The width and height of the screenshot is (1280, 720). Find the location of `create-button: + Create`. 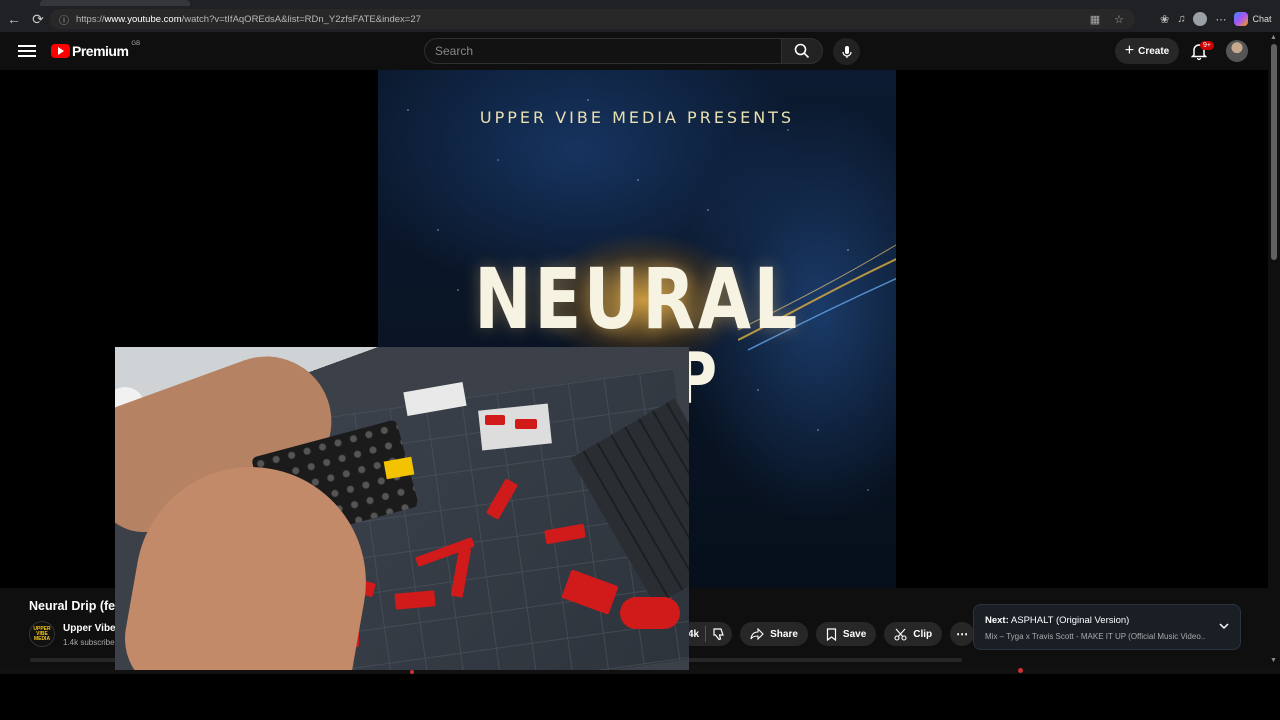

create-button: + Create is located at coordinates (1147, 51).